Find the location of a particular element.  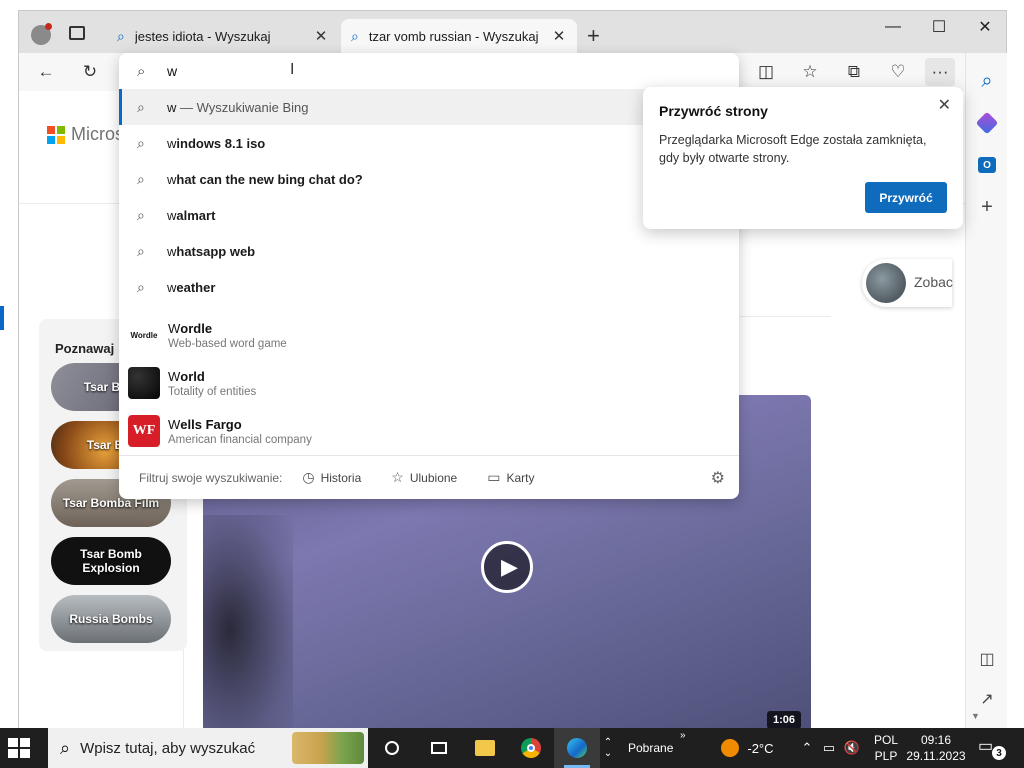

filter-favorites-label: Ulubione is located at coordinates (433, 477).